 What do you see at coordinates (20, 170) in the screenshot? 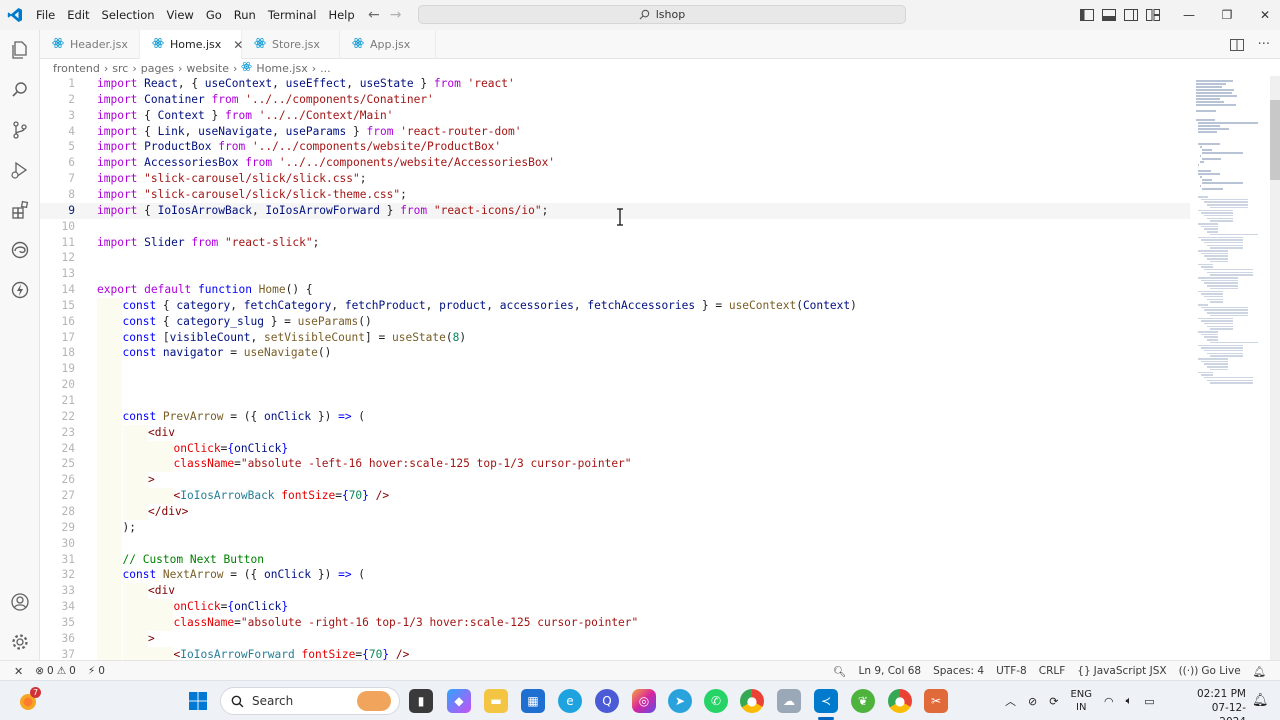
I see `run-debug-icon` at bounding box center [20, 170].